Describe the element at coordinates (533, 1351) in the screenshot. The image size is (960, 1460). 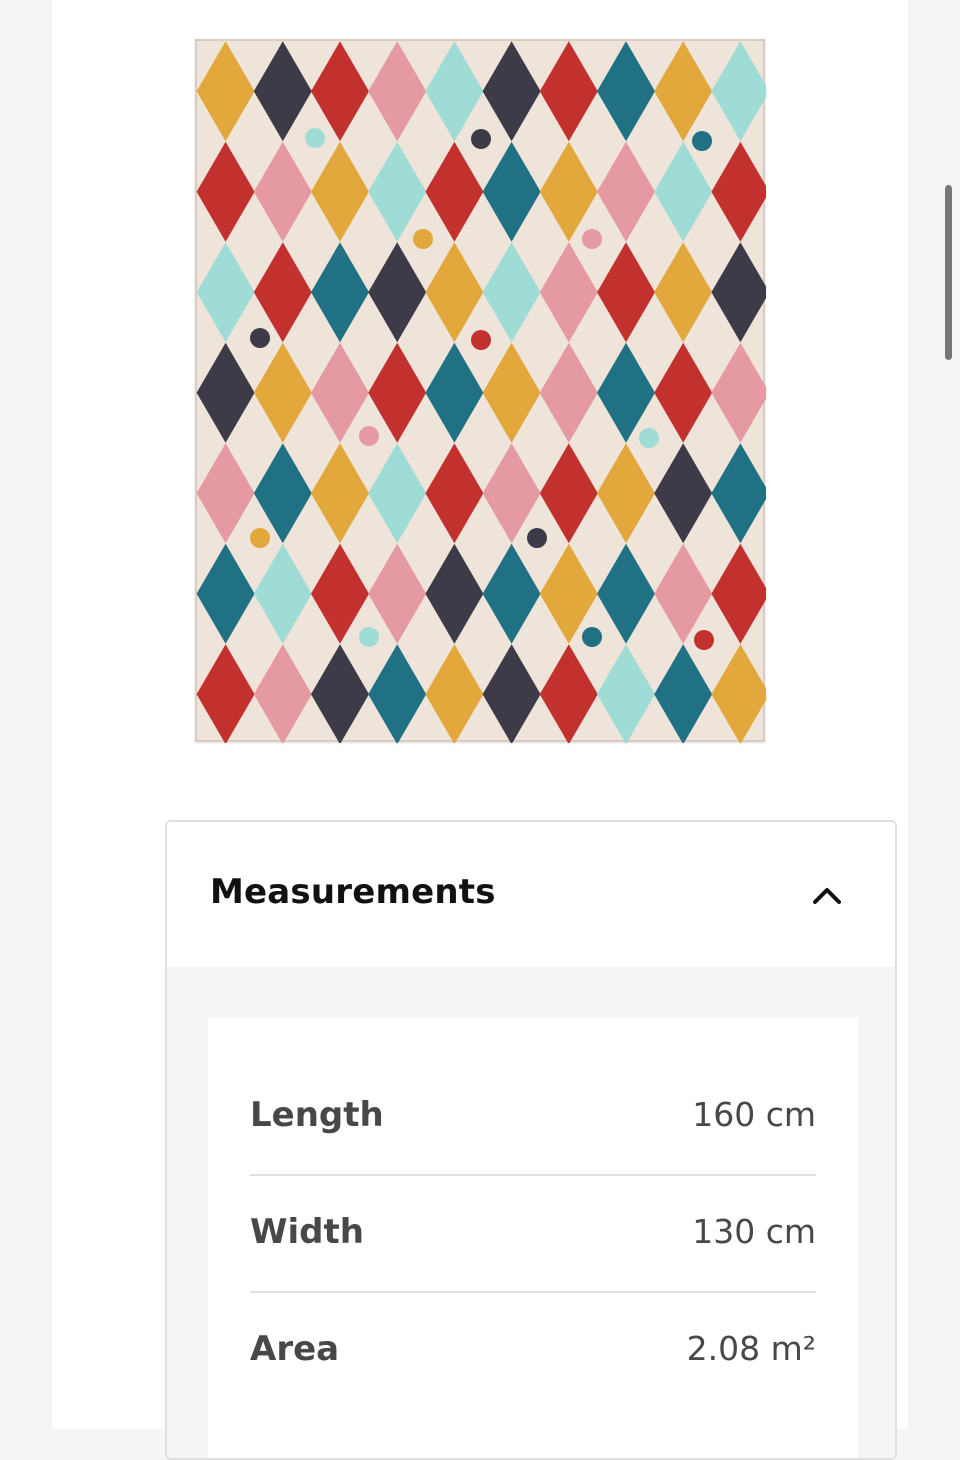
I see `measurement-row-area: Area 2.08 m²` at that location.